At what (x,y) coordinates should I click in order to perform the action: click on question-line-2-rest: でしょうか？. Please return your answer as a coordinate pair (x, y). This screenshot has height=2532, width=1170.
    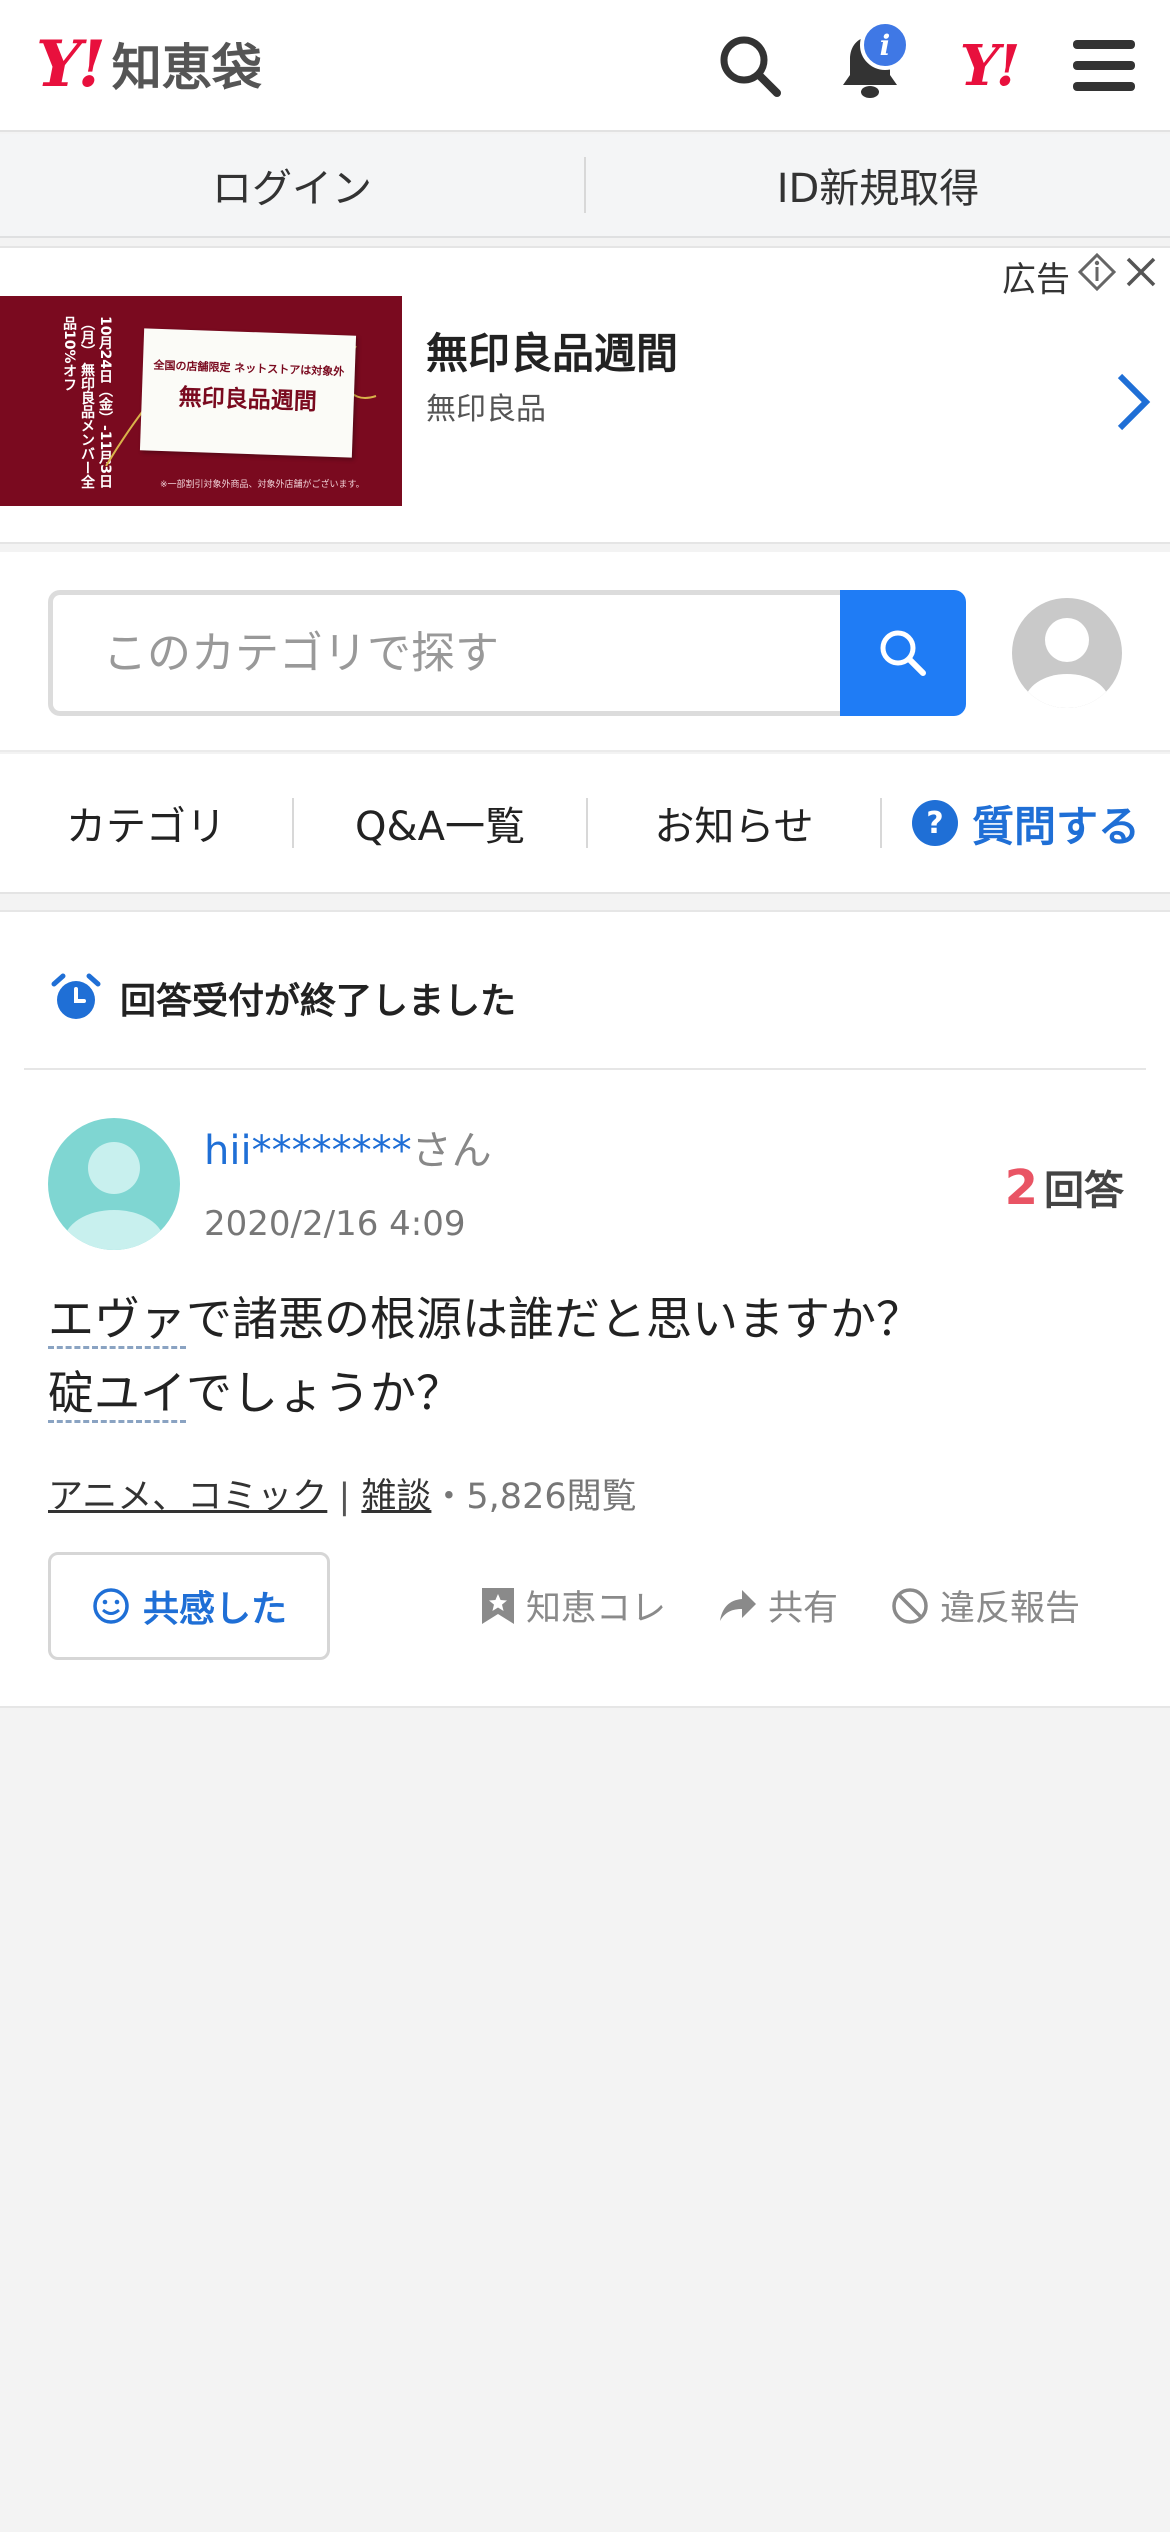
    Looking at the image, I should click on (324, 1393).